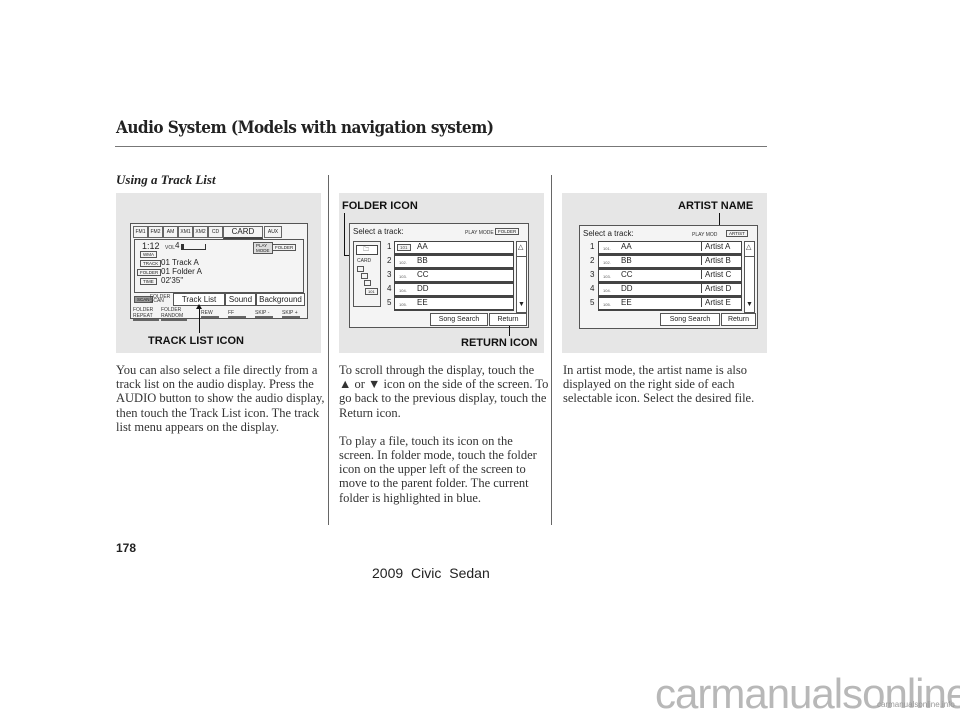  Describe the element at coordinates (716, 206) in the screenshot. I see `artist-name-callout: ARTIST NAME` at that location.